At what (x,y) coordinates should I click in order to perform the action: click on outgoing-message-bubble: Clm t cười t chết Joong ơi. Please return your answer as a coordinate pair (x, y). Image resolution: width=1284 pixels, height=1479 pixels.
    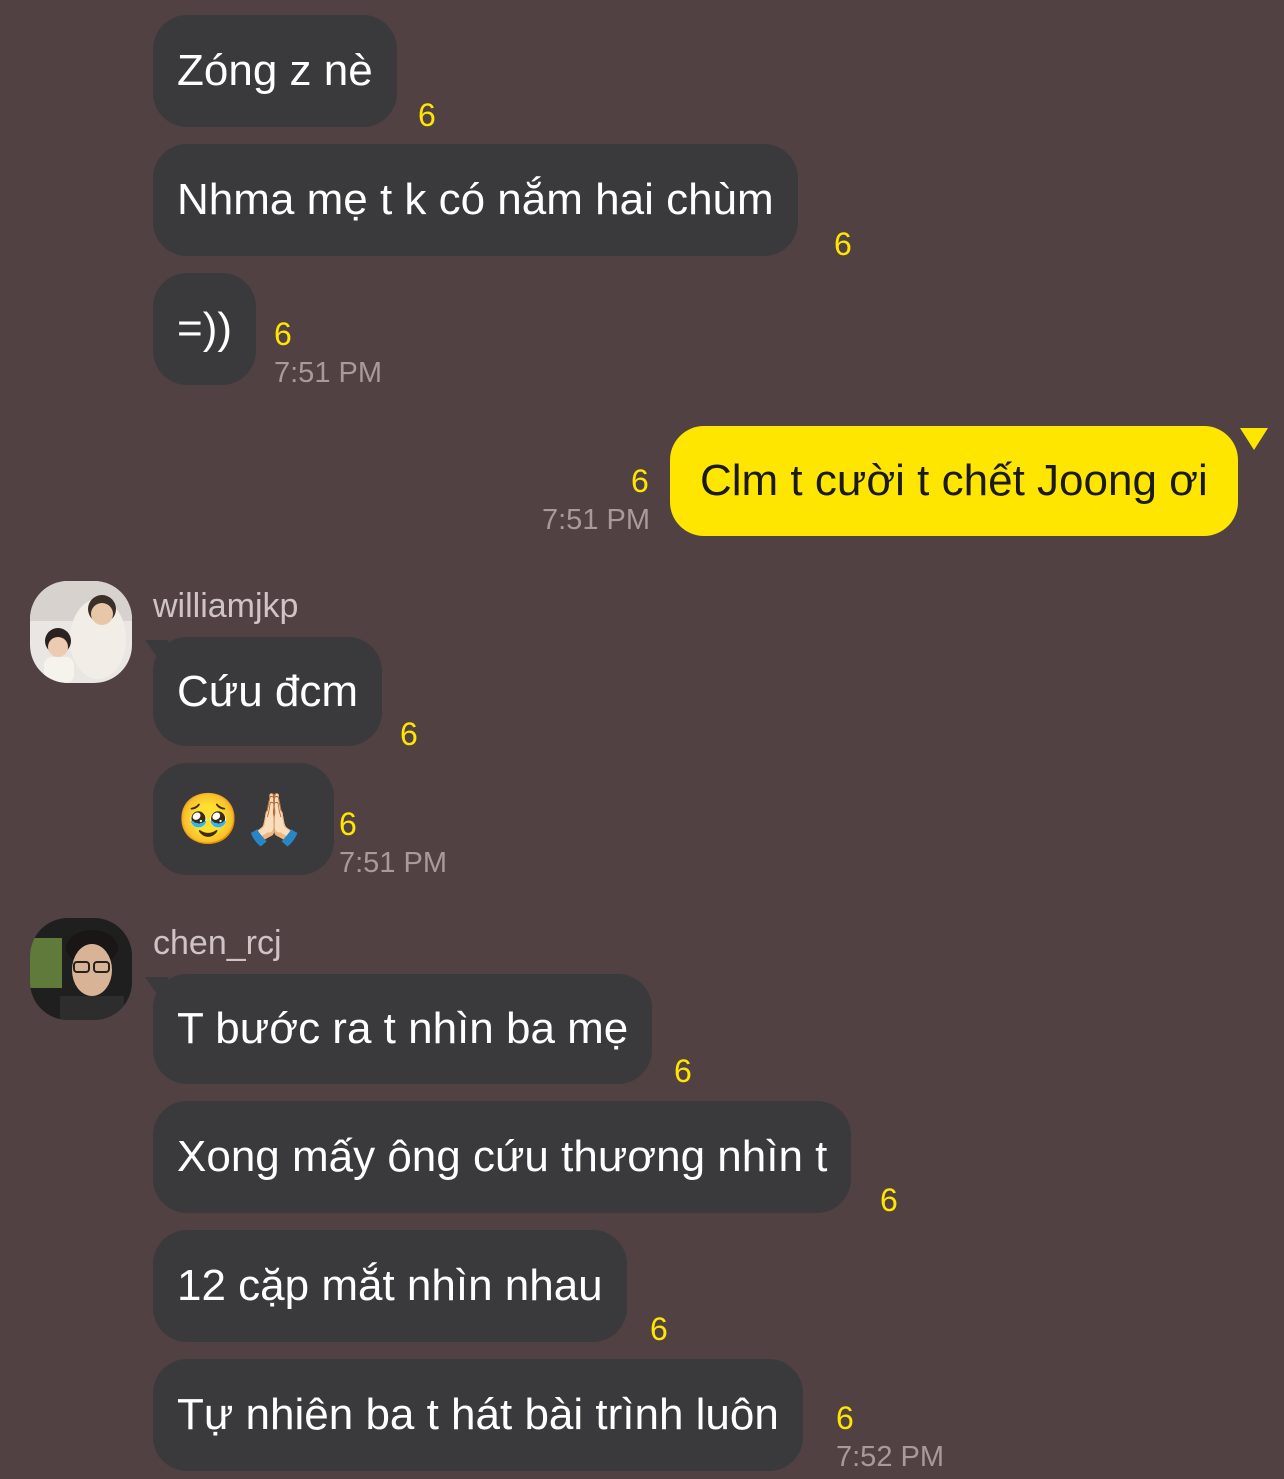
    Looking at the image, I should click on (954, 481).